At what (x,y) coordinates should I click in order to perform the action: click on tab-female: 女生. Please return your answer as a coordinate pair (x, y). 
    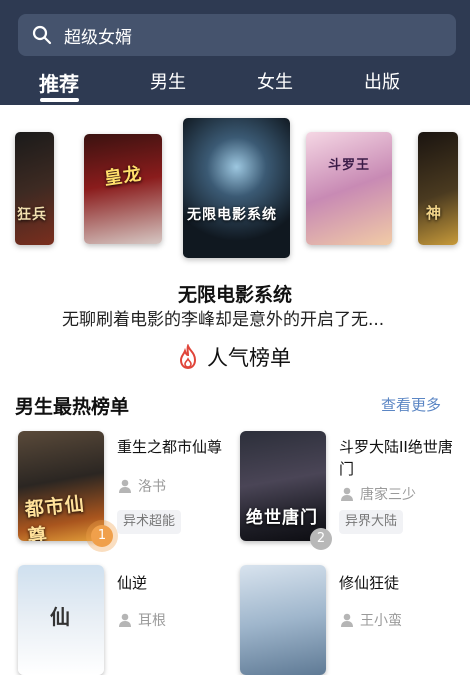
    Looking at the image, I should click on (275, 81).